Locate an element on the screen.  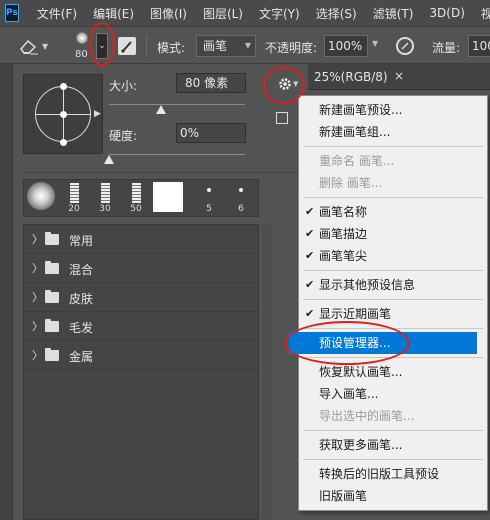
menu-image: 图像(I) is located at coordinates (168, 13).